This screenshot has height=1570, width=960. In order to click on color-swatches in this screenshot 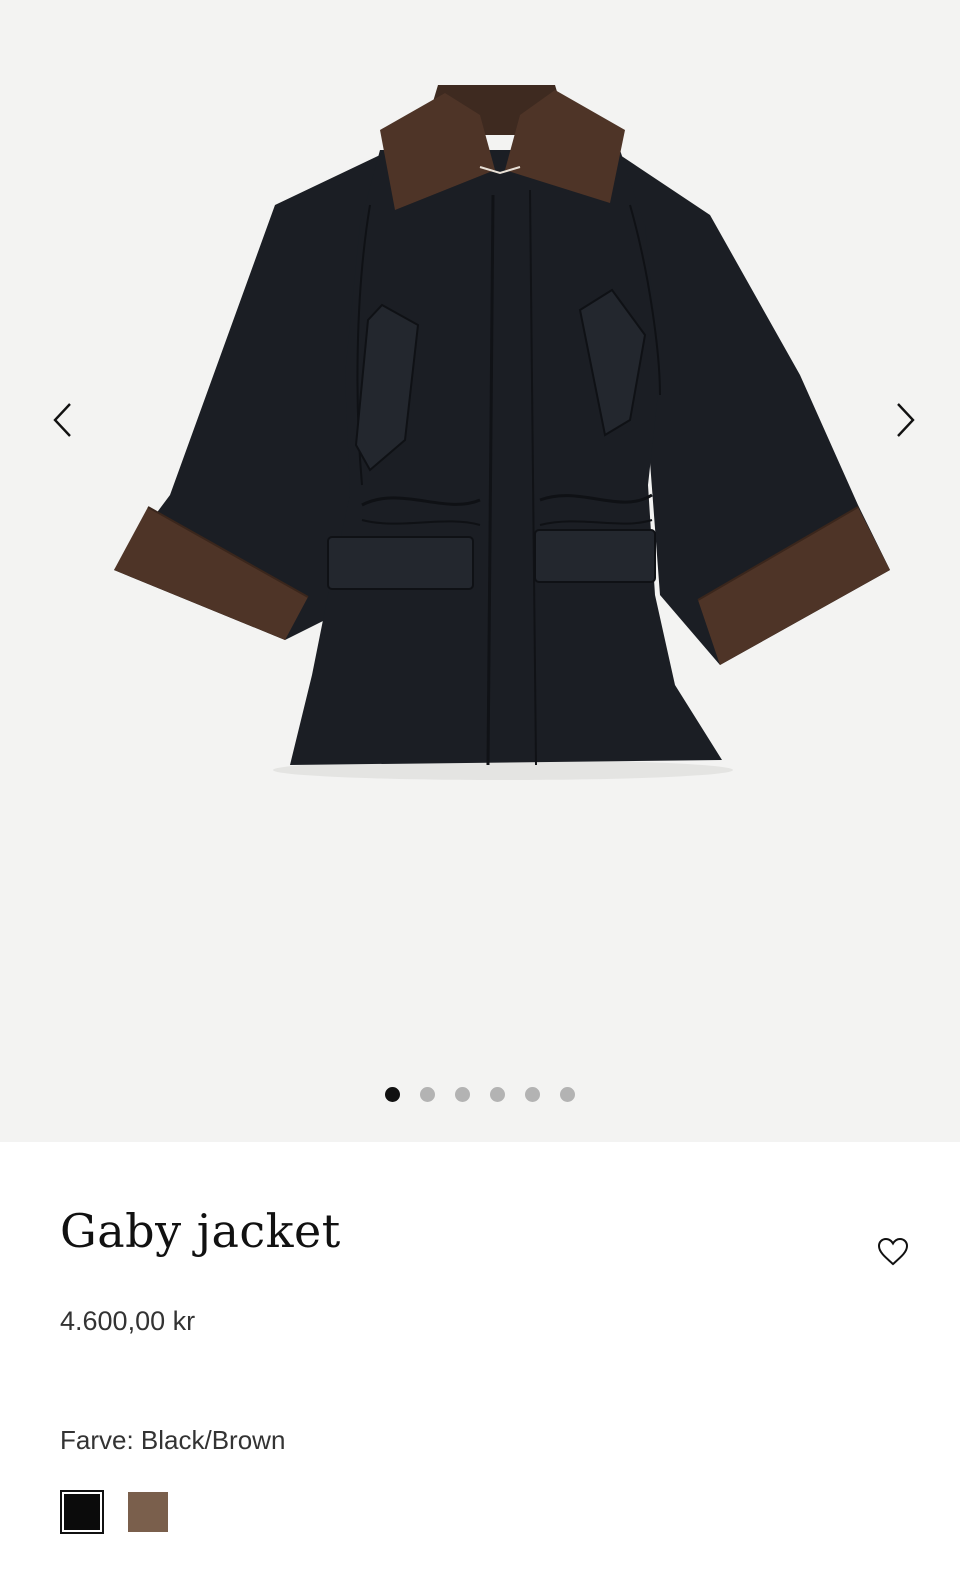, I will do `click(115, 1512)`.